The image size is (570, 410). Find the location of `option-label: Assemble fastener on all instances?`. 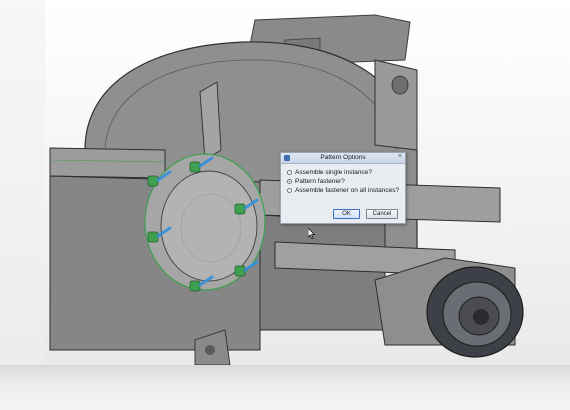

option-label: Assemble fastener on all instances? is located at coordinates (347, 190).